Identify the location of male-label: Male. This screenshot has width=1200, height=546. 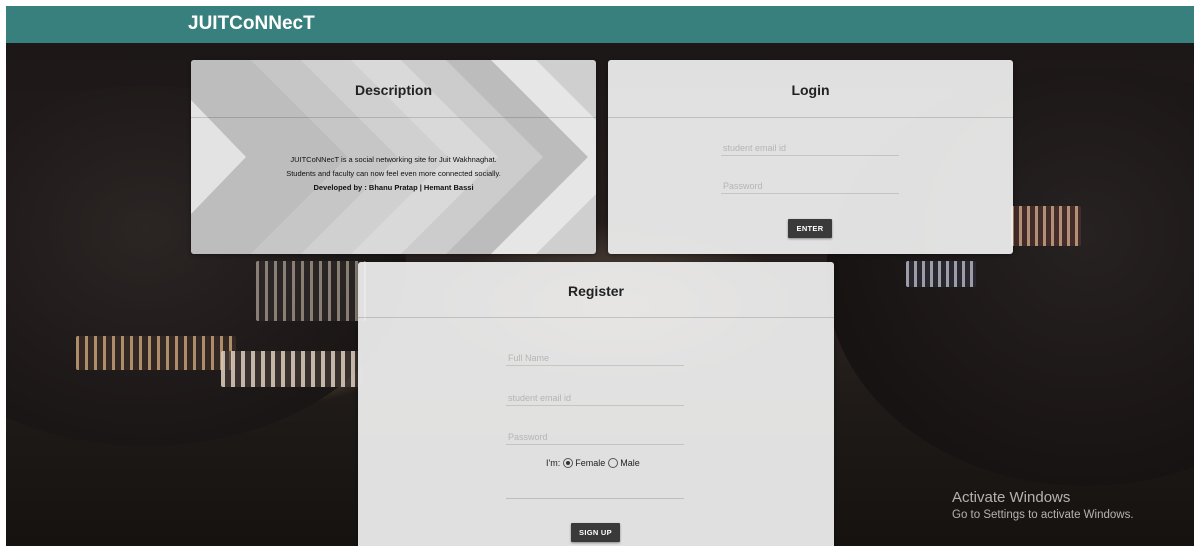
(630, 463).